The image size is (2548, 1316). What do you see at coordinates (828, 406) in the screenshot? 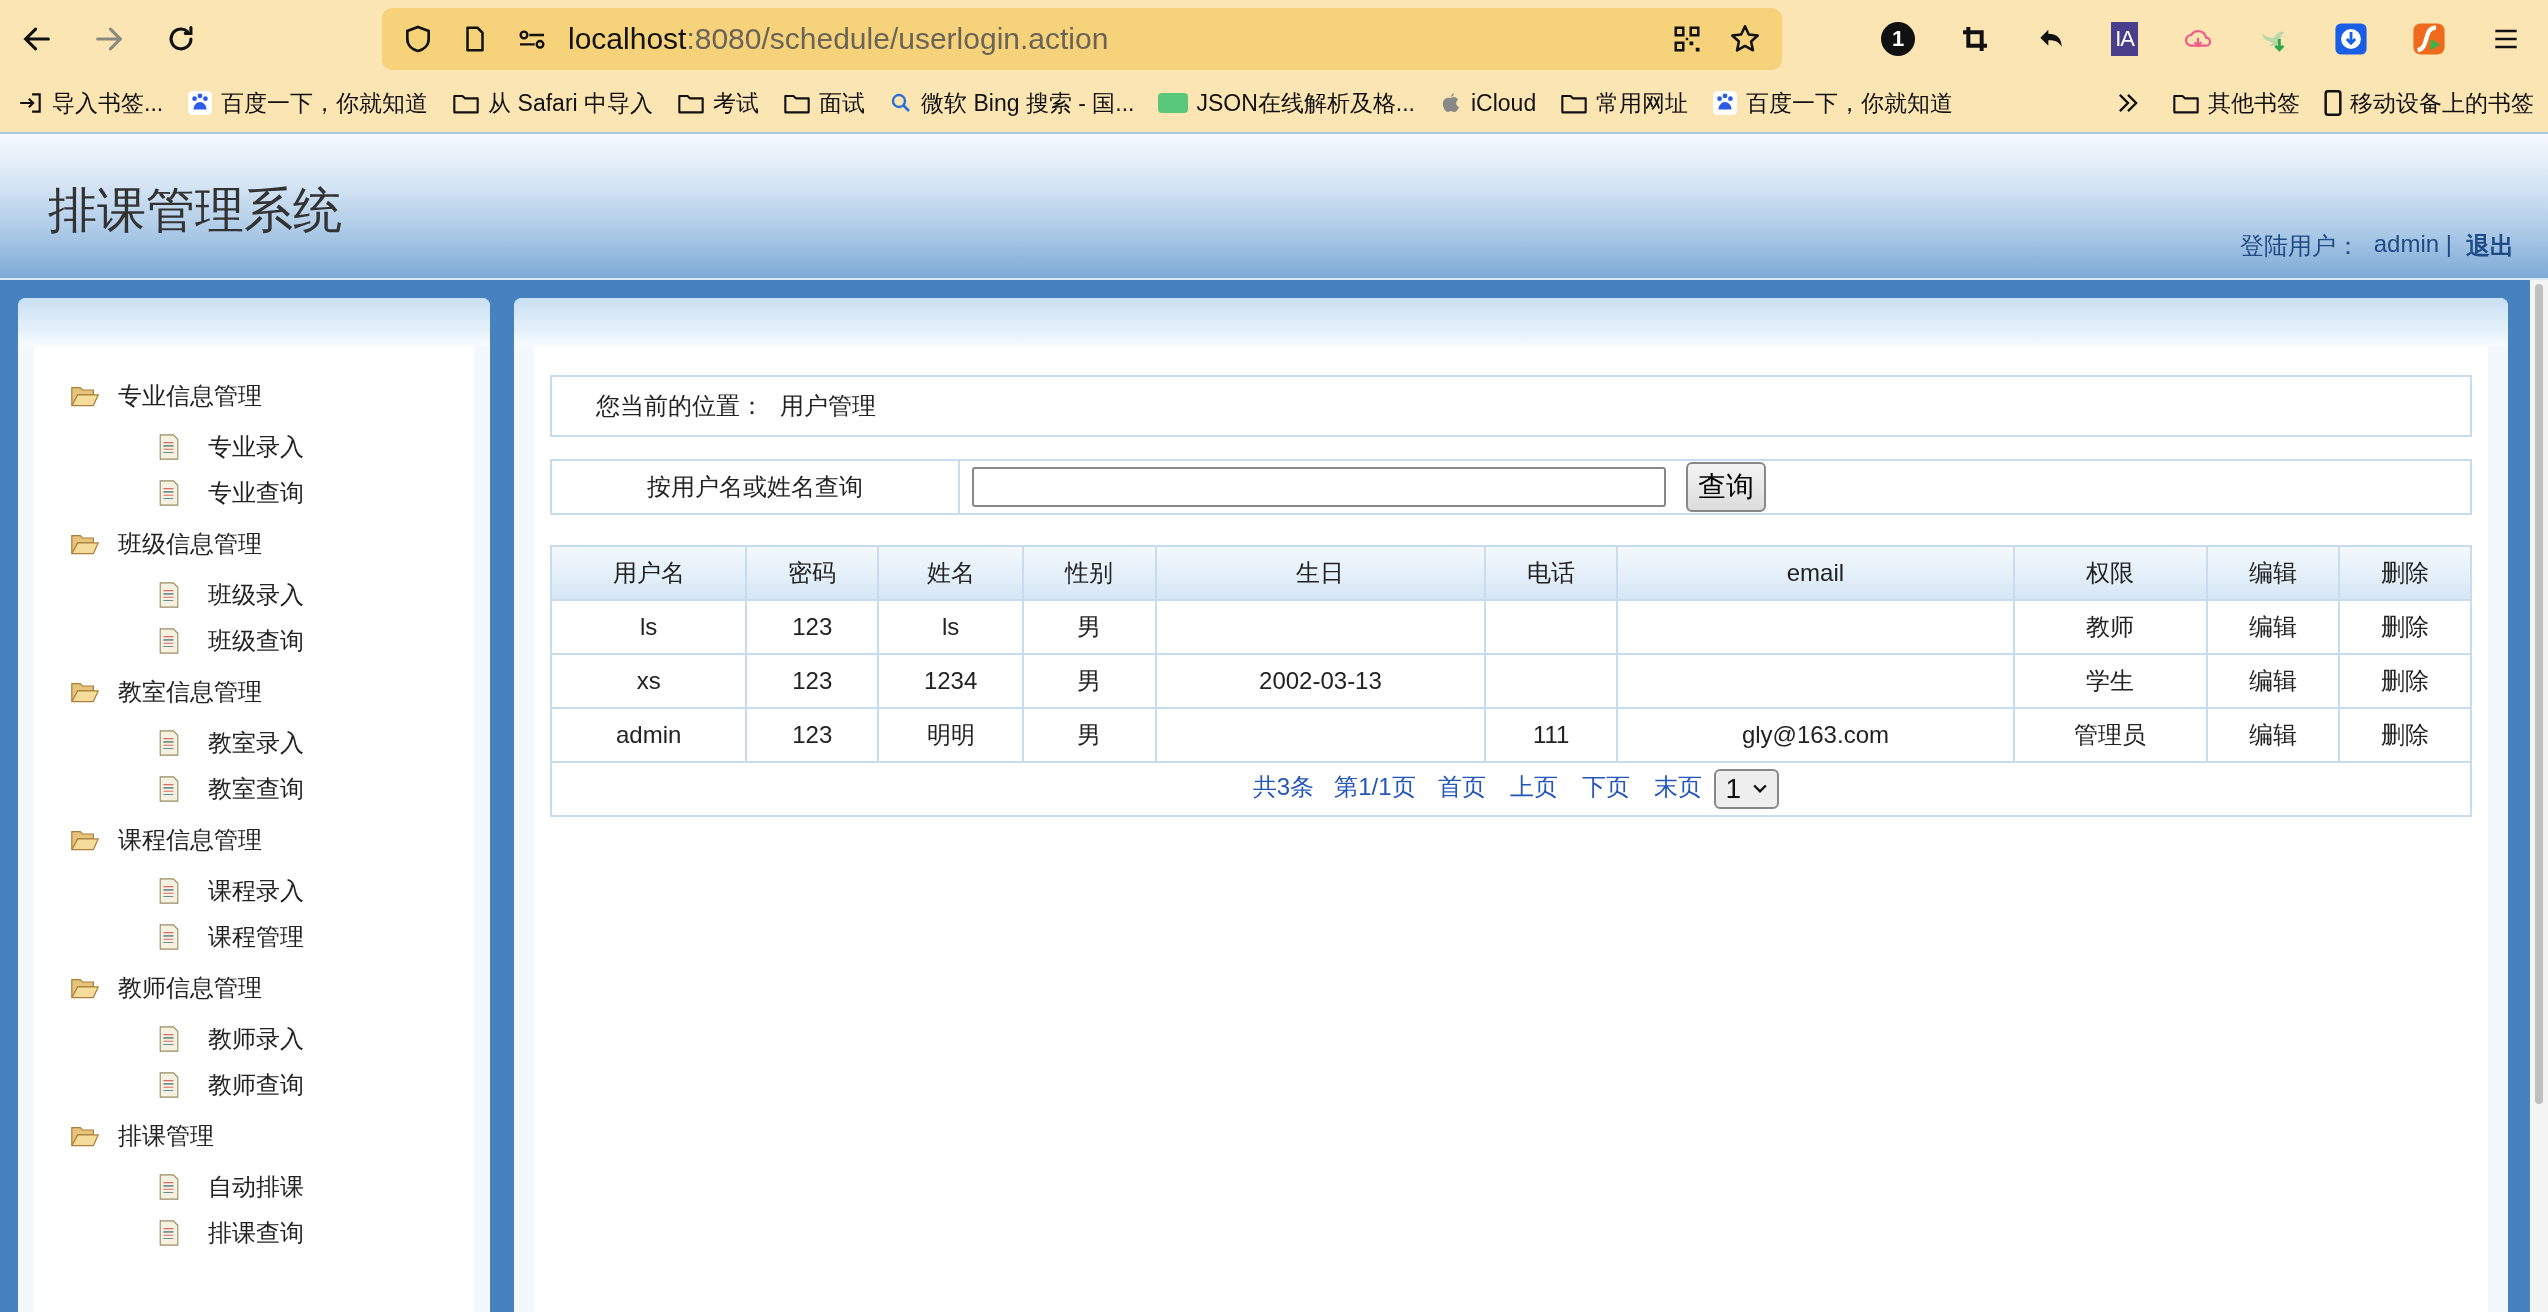
I see `breadcrumb-current: 用户管理` at bounding box center [828, 406].